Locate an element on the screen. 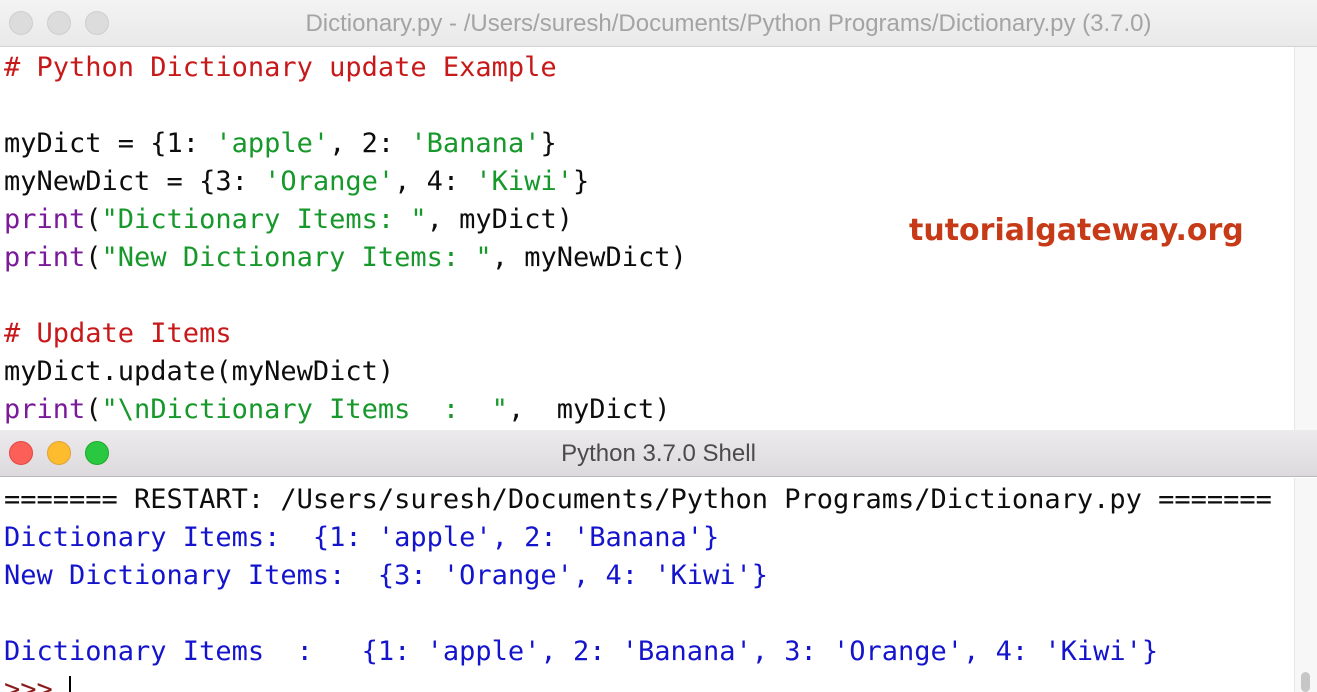 This screenshot has height=692, width=1317. shell-title: Python 3.7.0 Shell is located at coordinates (658, 453).